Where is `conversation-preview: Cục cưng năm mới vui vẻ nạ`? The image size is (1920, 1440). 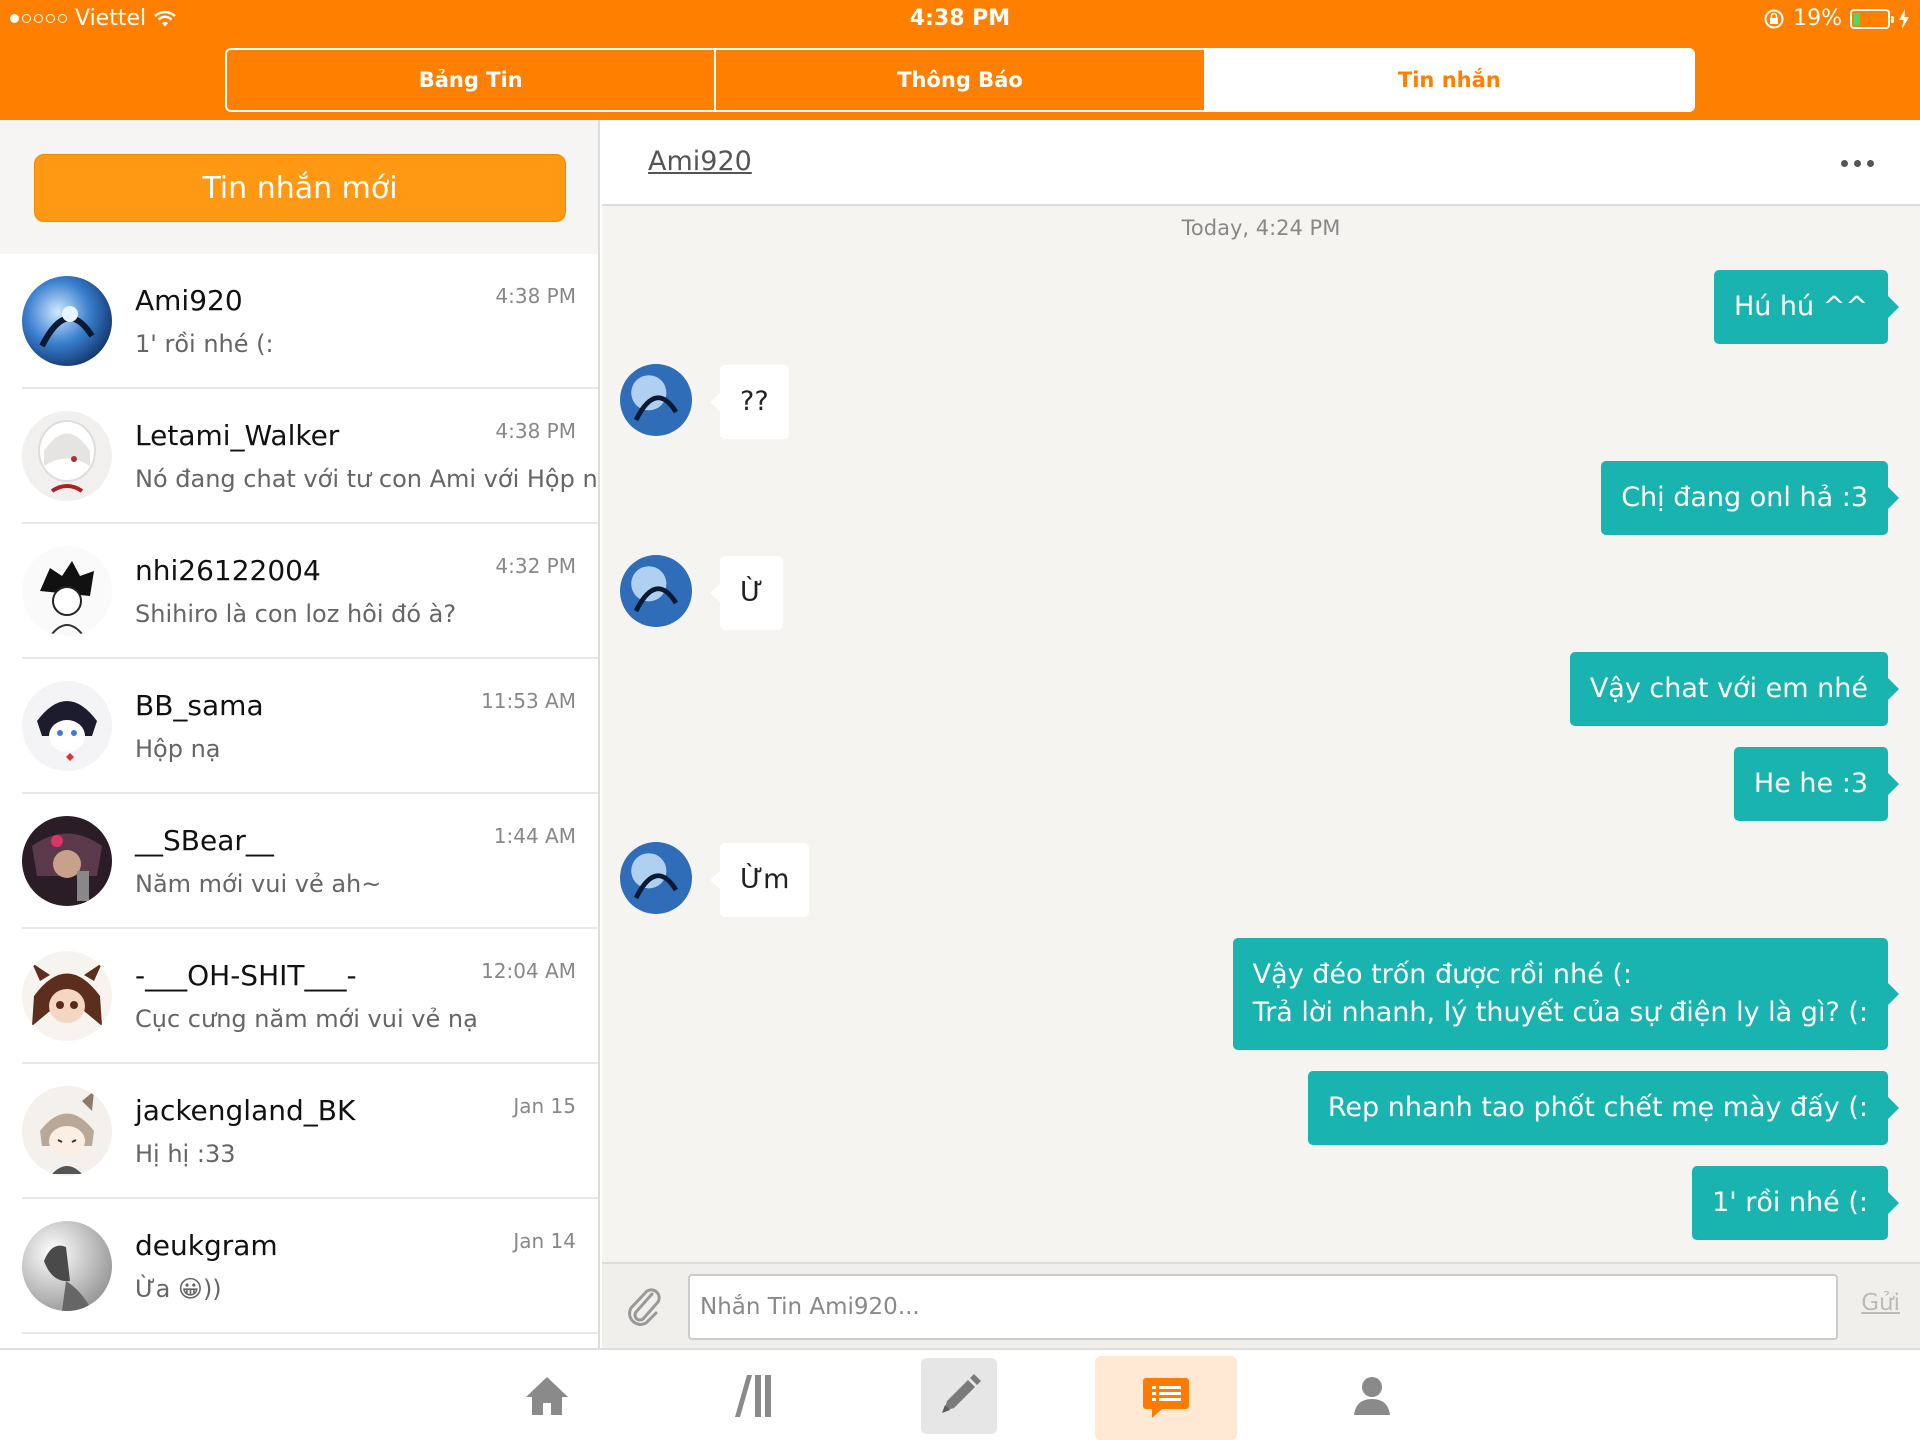
conversation-preview: Cục cưng năm mới vui vẻ nạ is located at coordinates (306, 1019).